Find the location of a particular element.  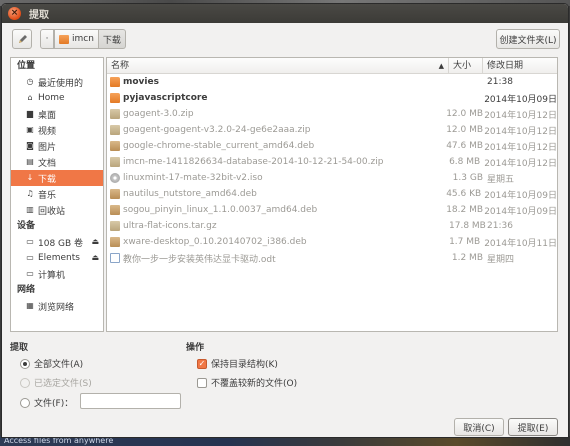

column-header-label: 名称 is located at coordinates (120, 66).